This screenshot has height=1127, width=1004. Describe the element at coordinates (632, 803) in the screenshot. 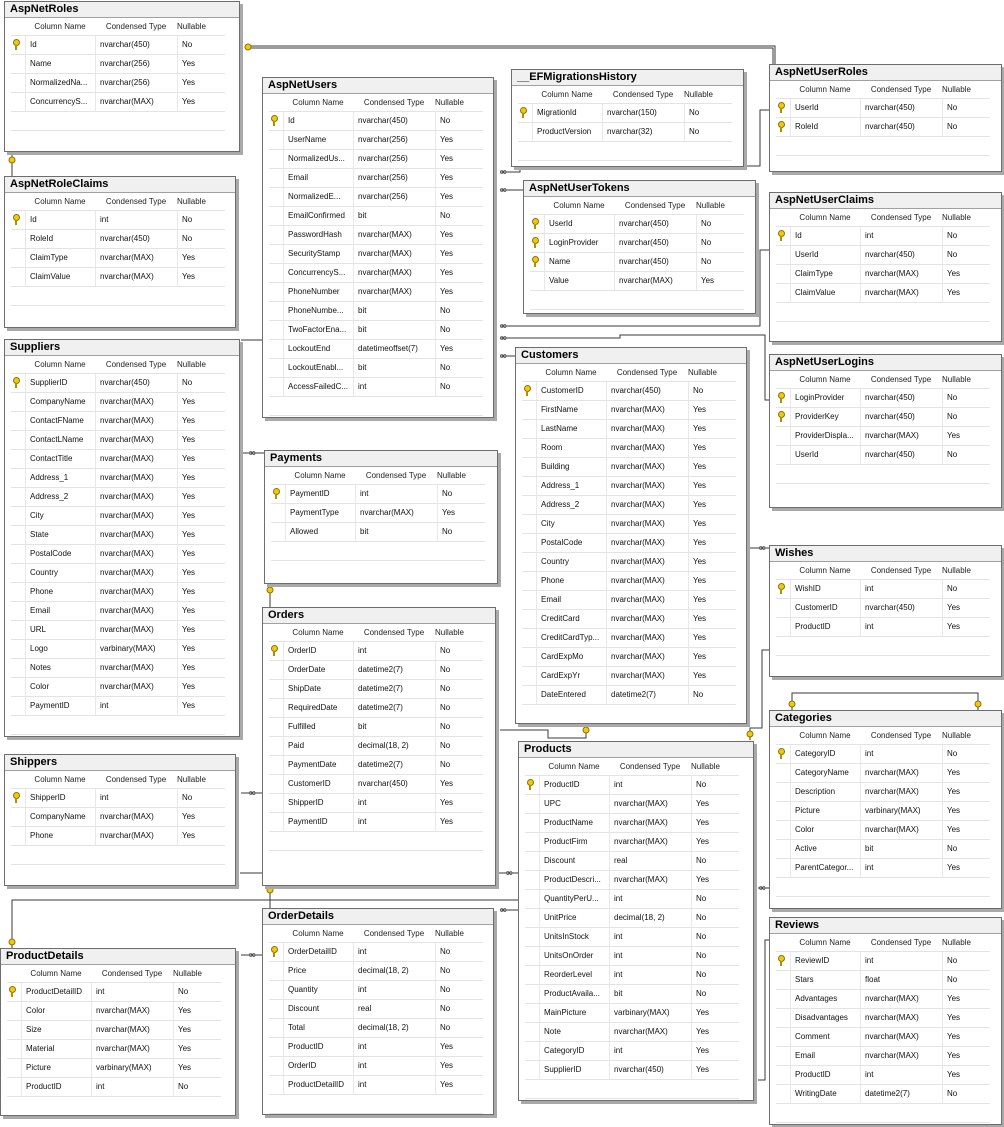

I see `column-row: UPC nvarchar(MAX) Yes` at that location.